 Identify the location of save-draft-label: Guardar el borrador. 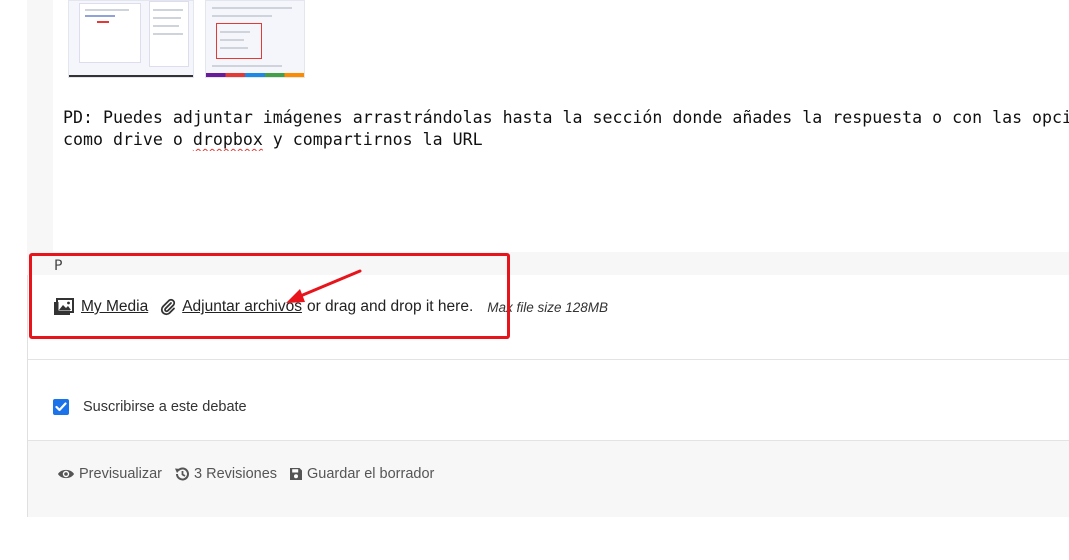
(371, 474).